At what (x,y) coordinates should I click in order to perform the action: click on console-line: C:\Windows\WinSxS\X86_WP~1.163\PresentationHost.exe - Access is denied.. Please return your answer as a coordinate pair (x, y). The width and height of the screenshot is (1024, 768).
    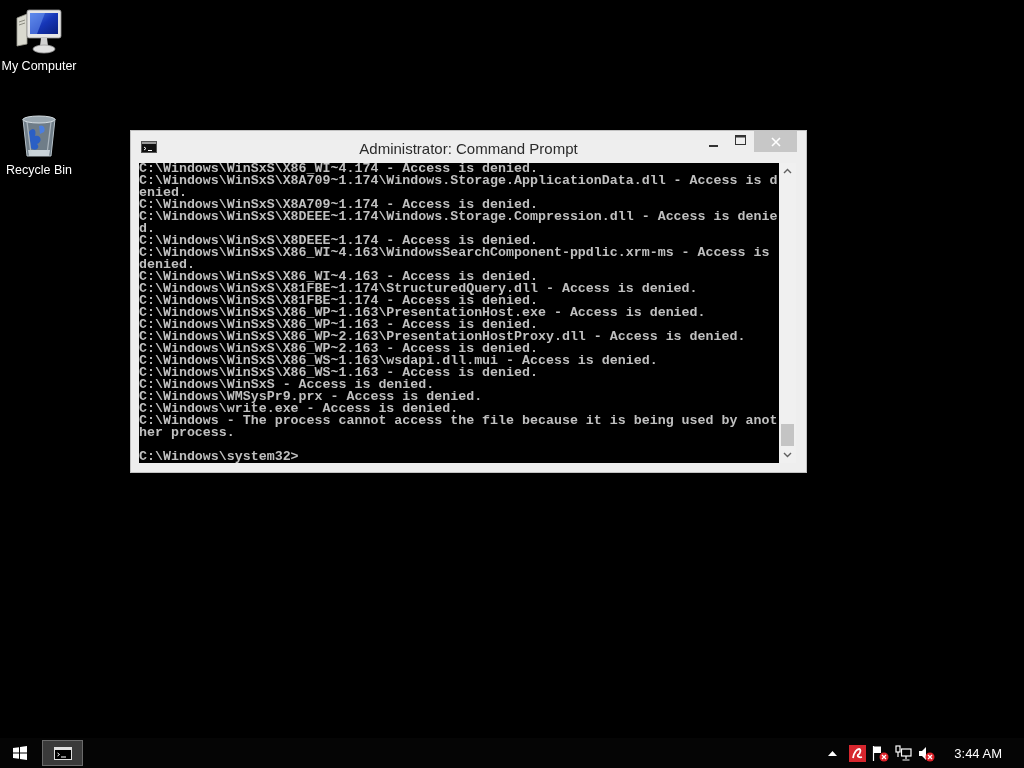
    Looking at the image, I should click on (422, 313).